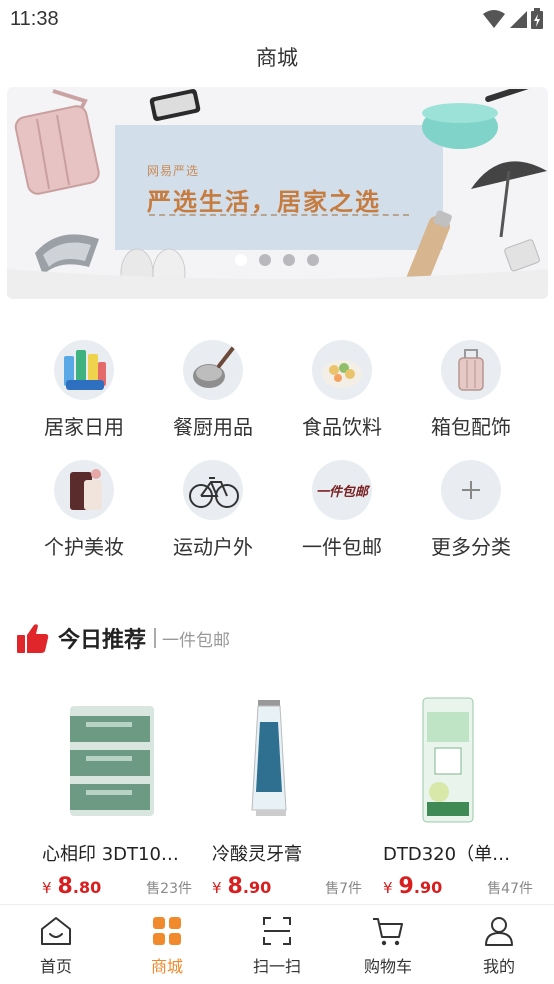 The image size is (554, 984). What do you see at coordinates (173, 171) in the screenshot?
I see `banner-brand: 网易严选` at bounding box center [173, 171].